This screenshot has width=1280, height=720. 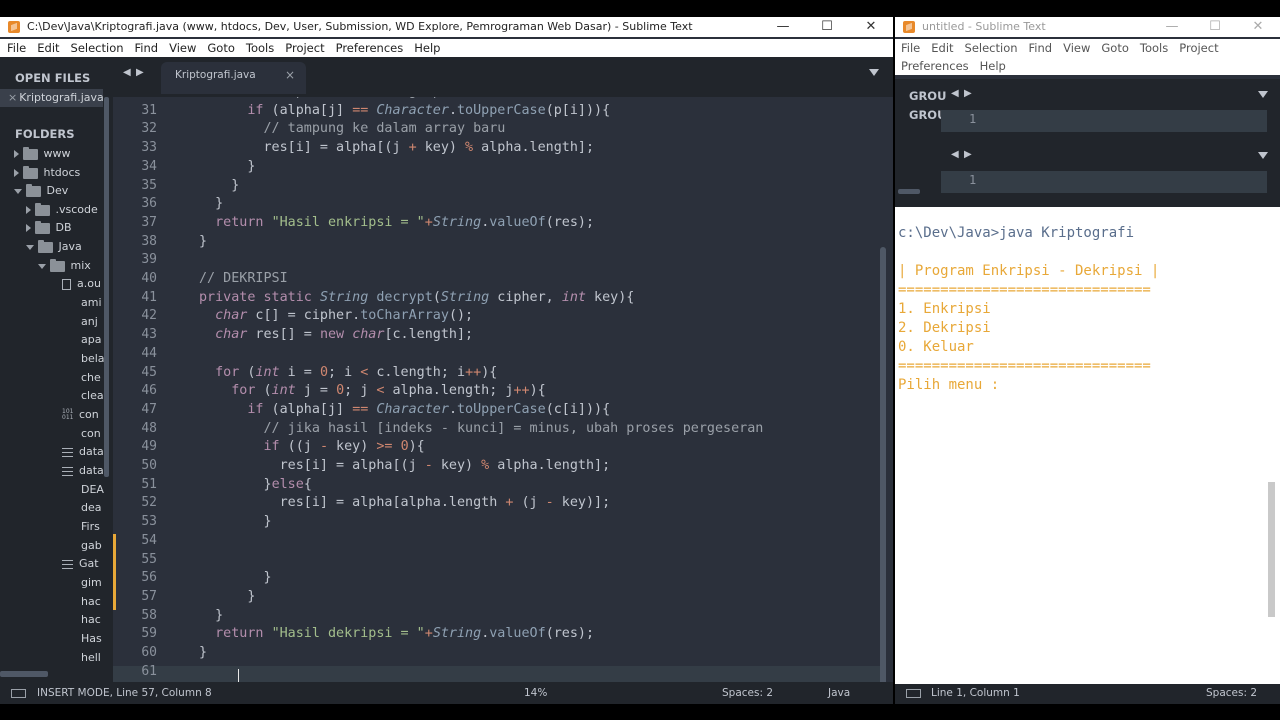 I want to click on file-item: Has, so click(x=91, y=639).